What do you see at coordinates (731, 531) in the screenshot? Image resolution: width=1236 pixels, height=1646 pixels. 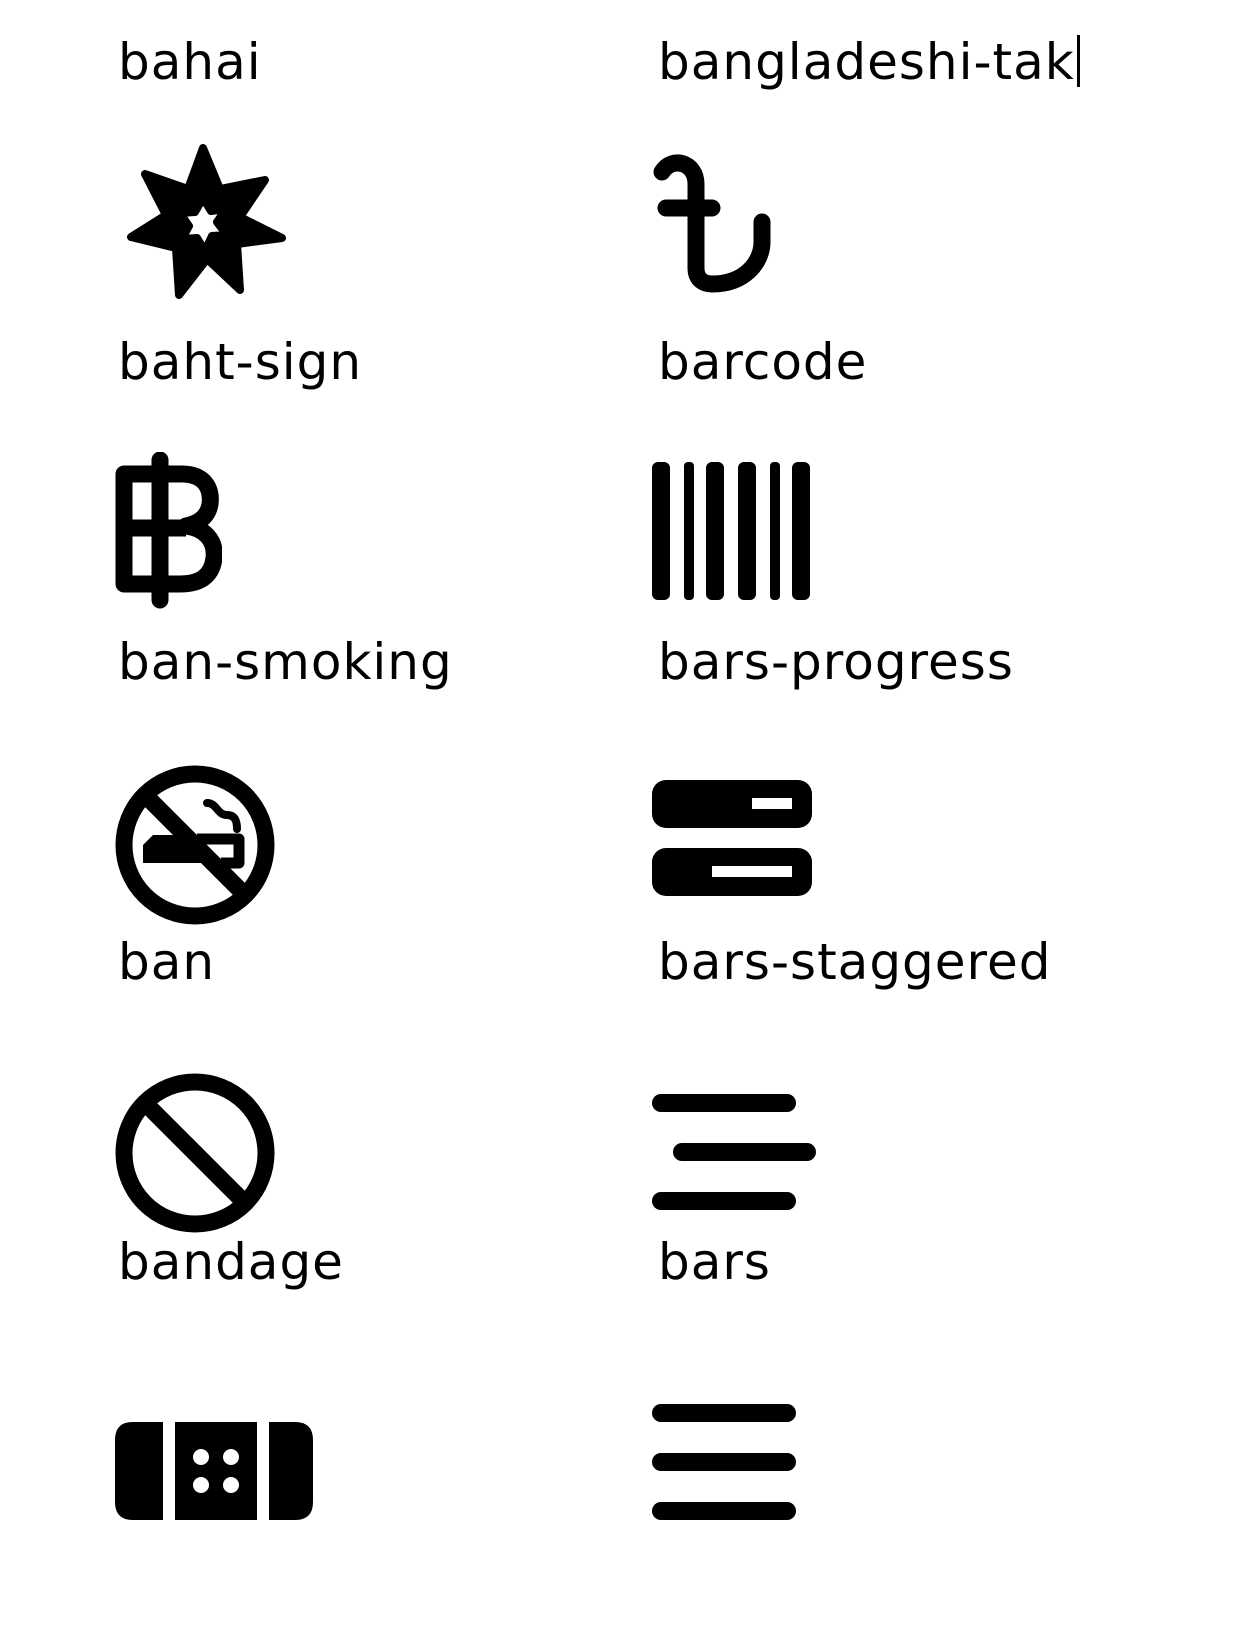 I see `barcode-icon` at bounding box center [731, 531].